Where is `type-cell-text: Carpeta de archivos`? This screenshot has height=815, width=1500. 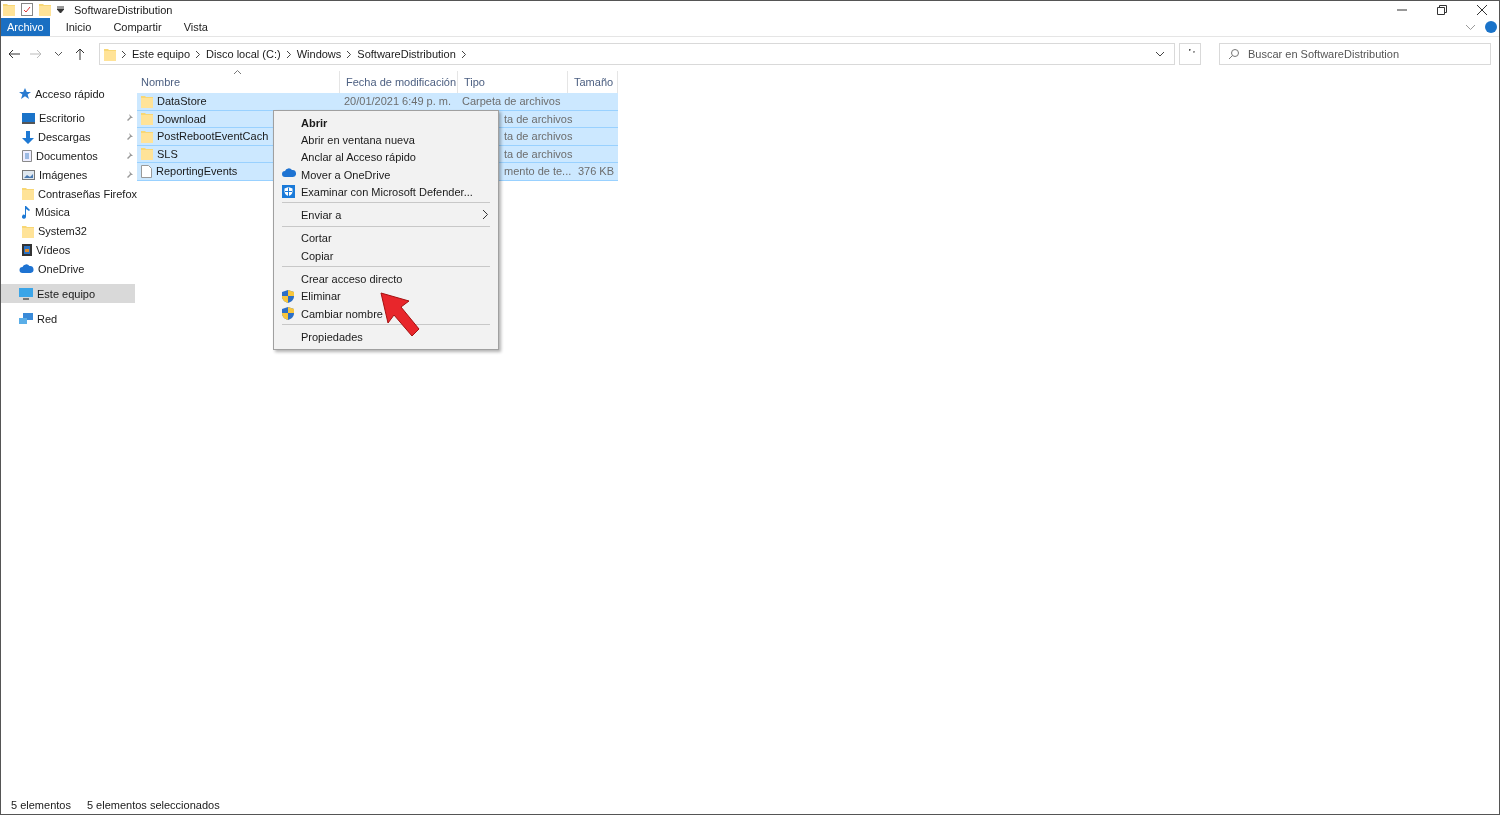
type-cell-text: Carpeta de archivos is located at coordinates (511, 101).